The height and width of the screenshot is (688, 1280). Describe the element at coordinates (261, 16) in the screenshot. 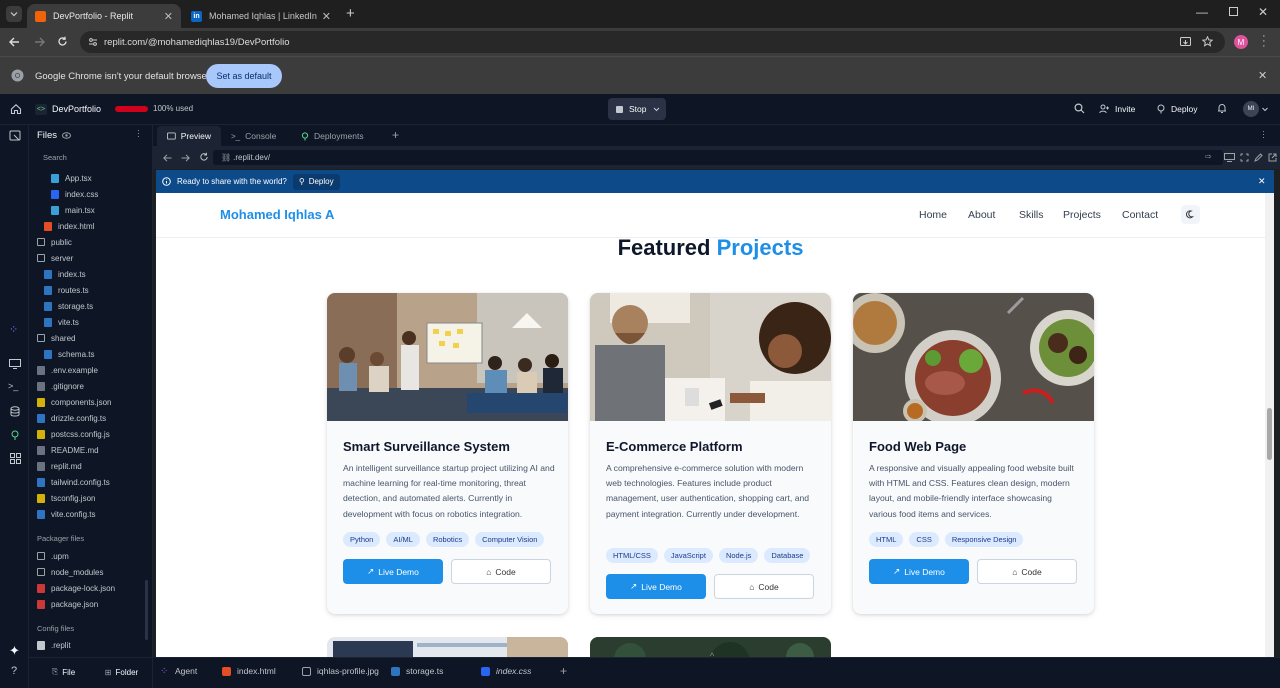

I see `browser-tab-linkedin: in Mohamed Iqhlas | LinkedIn ✕` at that location.